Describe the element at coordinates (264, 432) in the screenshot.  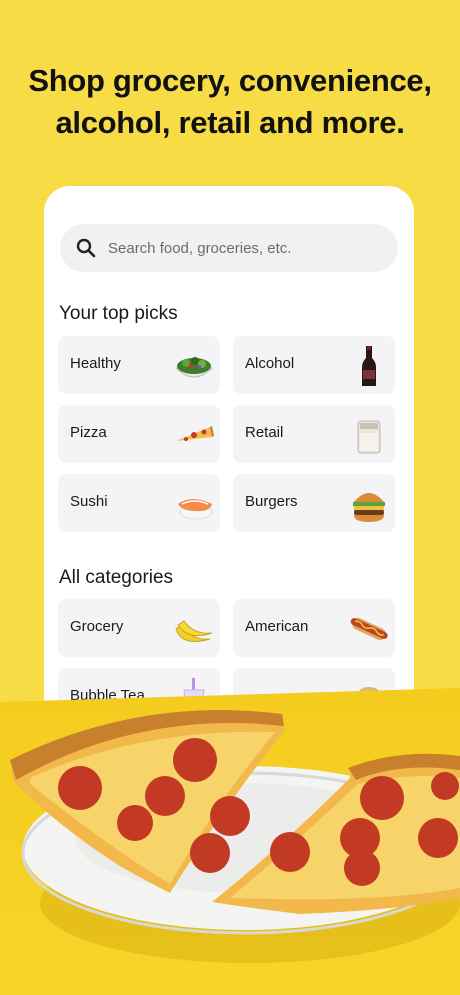
I see `tile-label: Retail` at that location.